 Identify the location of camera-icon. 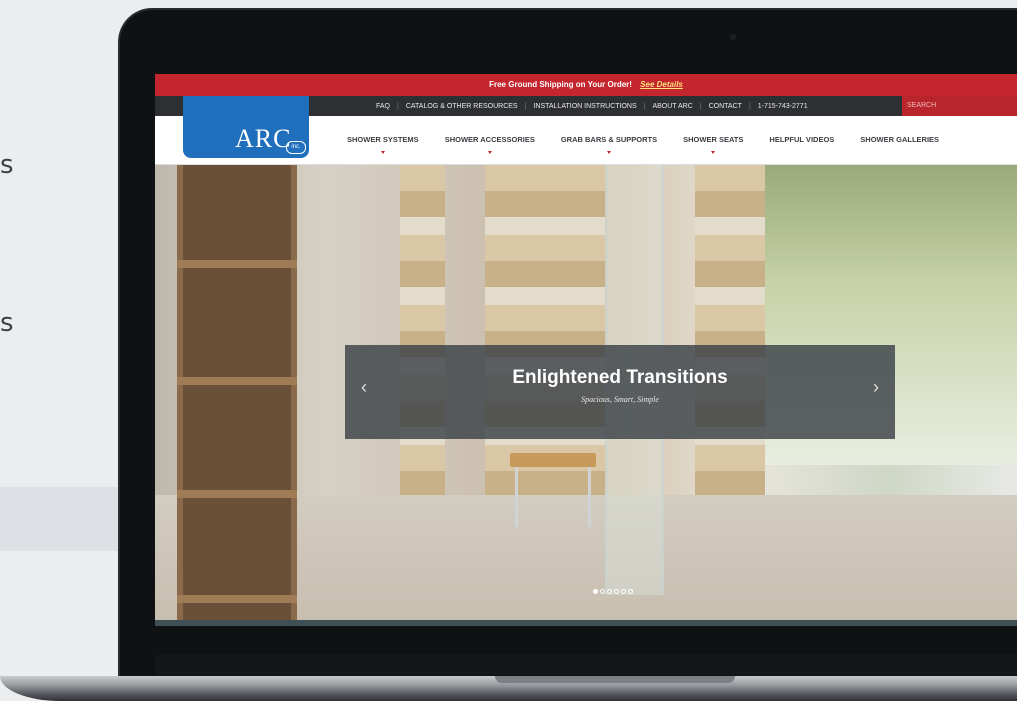
(733, 37).